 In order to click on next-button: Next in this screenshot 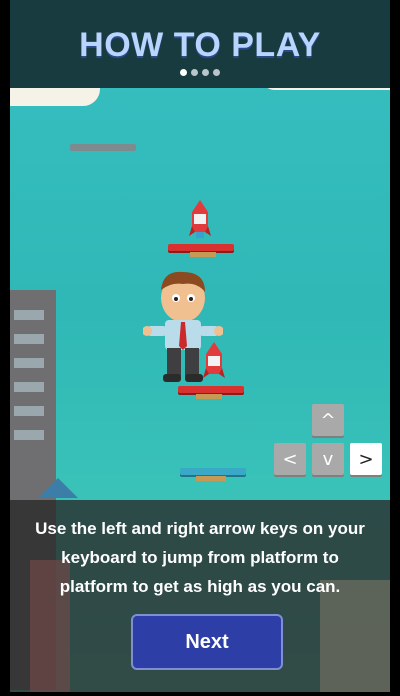, I will do `click(207, 642)`.